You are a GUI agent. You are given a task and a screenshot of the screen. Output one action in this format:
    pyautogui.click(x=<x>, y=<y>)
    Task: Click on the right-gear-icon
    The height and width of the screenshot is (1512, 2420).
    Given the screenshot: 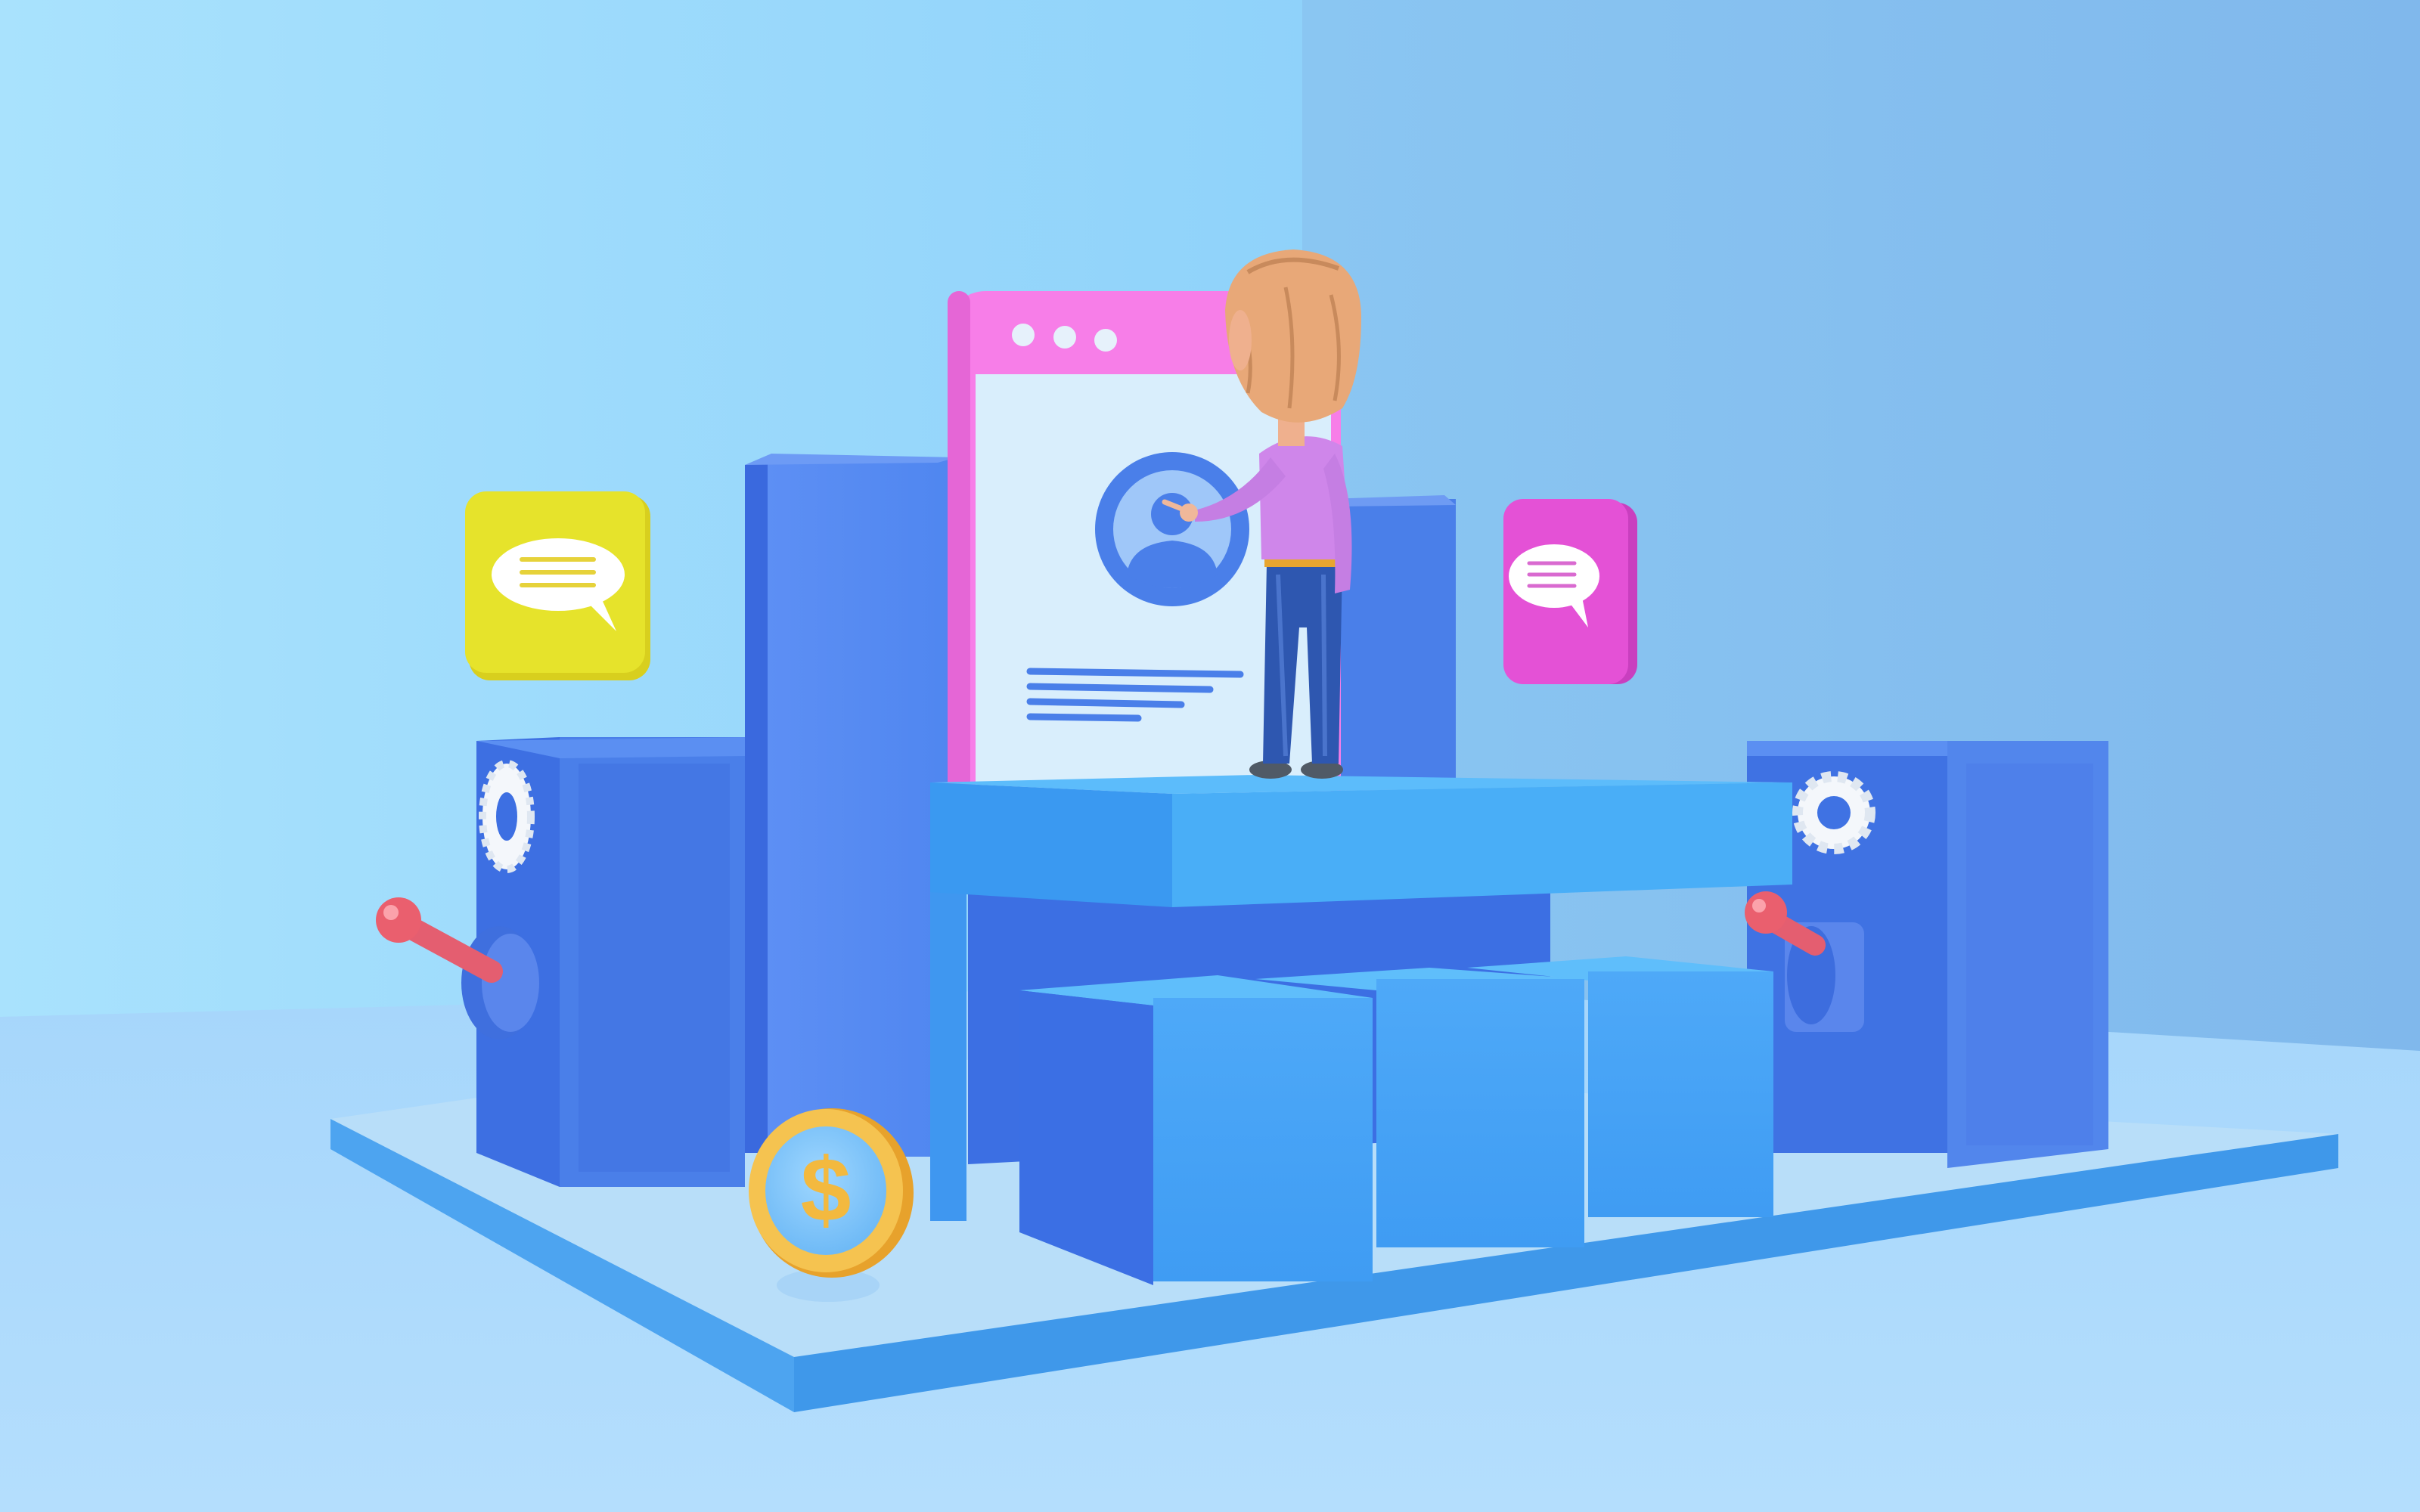 What is the action you would take?
    pyautogui.click(x=1834, y=812)
    